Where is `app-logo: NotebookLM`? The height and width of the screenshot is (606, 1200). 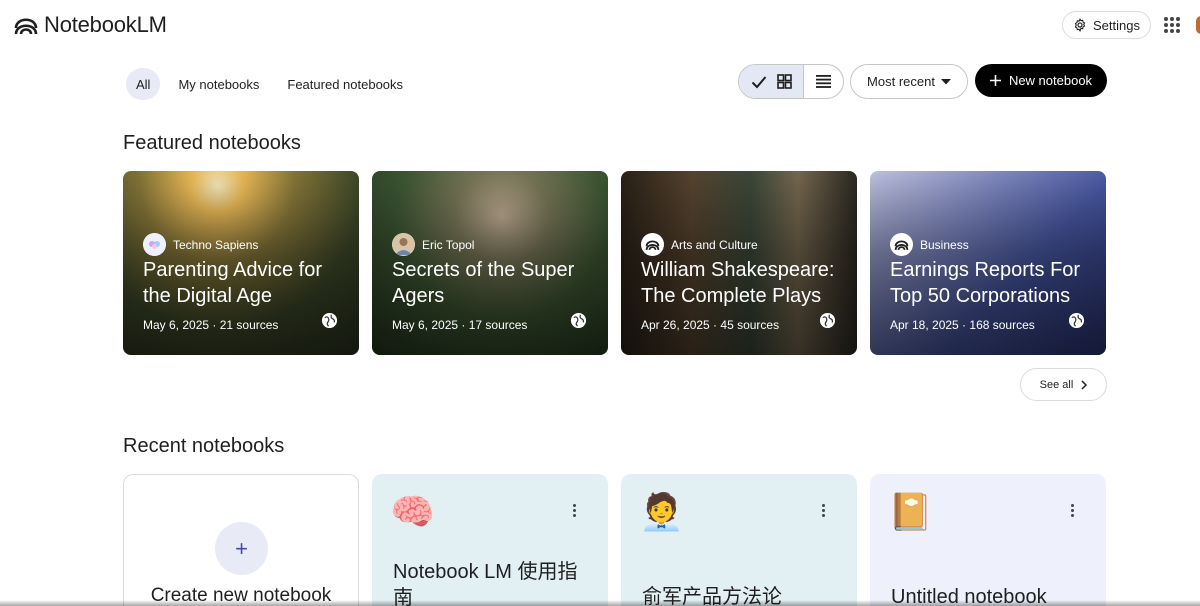 app-logo: NotebookLM is located at coordinates (90, 25).